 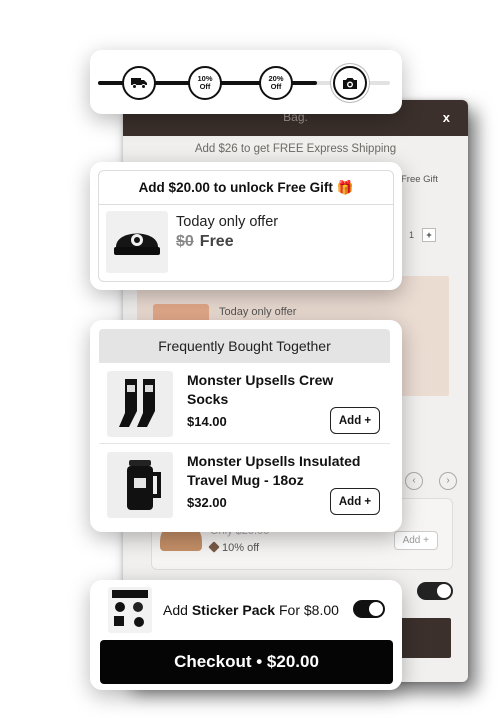 I want to click on sticker-pack-toggle, so click(x=369, y=609).